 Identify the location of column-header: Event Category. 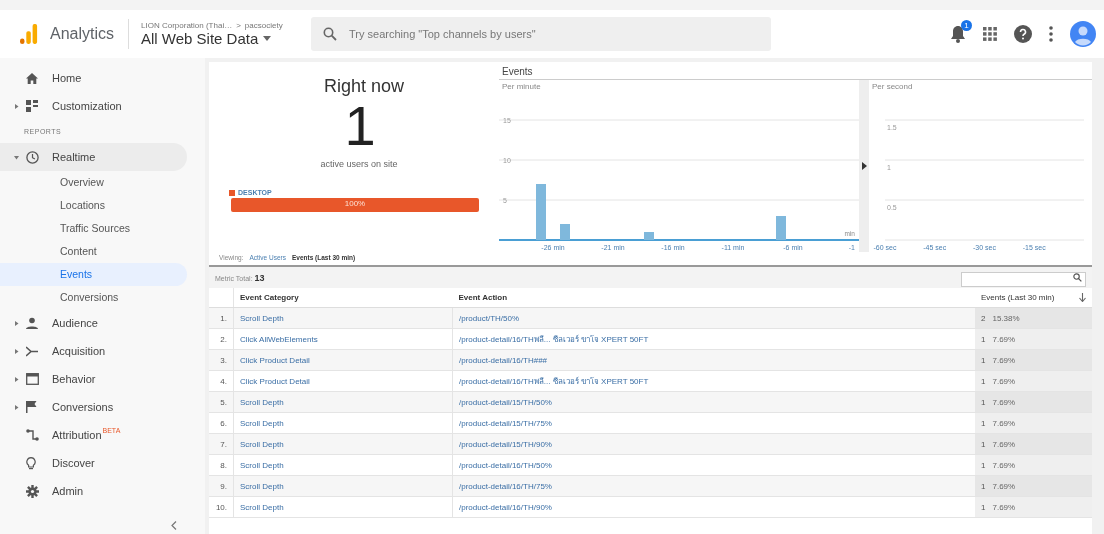
(343, 298).